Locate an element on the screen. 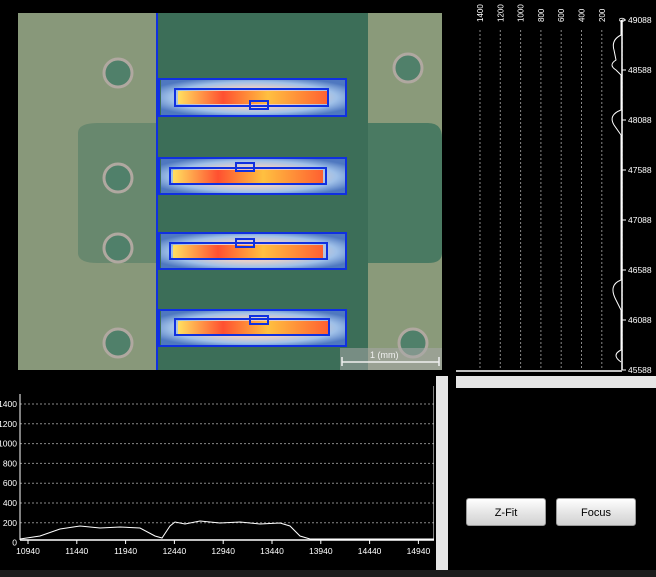 The height and width of the screenshot is (577, 656). y-tick-label: 200 is located at coordinates (10, 523).